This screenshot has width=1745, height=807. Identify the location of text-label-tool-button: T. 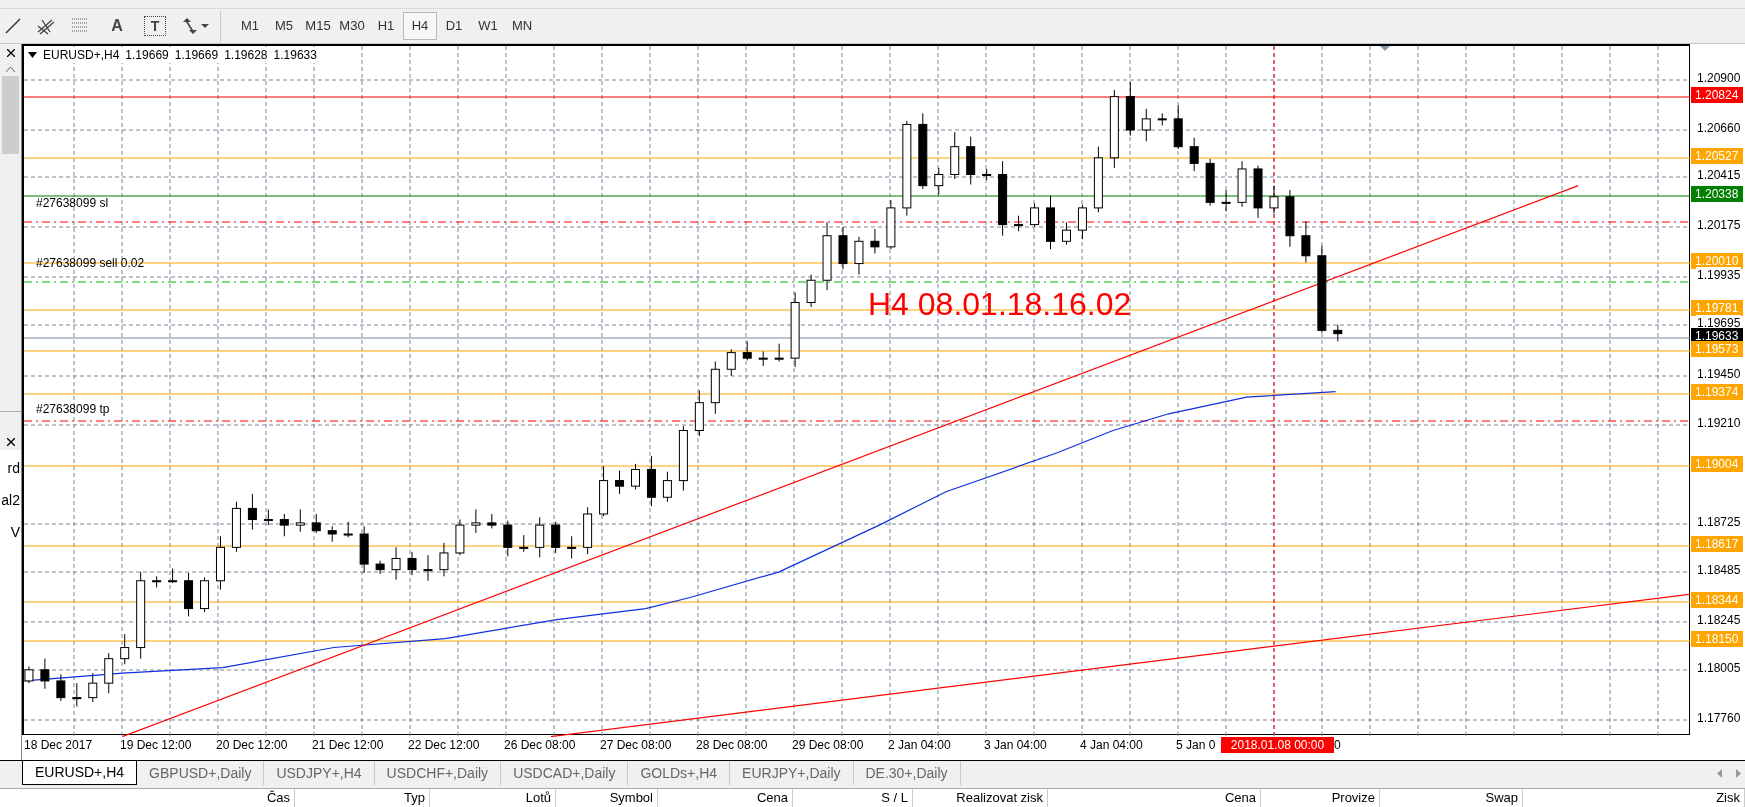
(155, 26).